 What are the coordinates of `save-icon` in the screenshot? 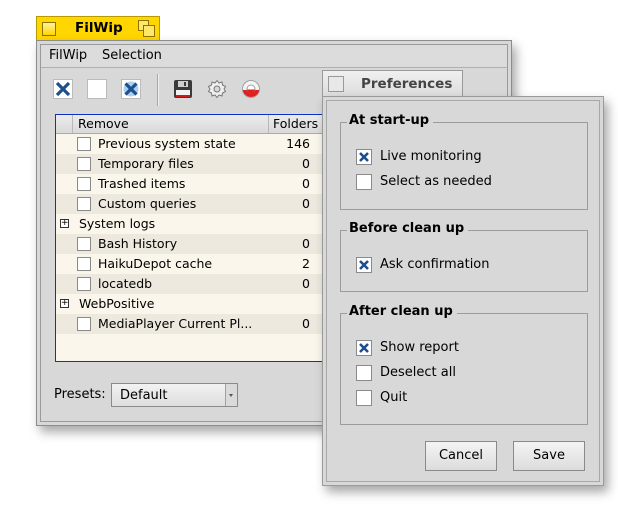 It's located at (183, 89).